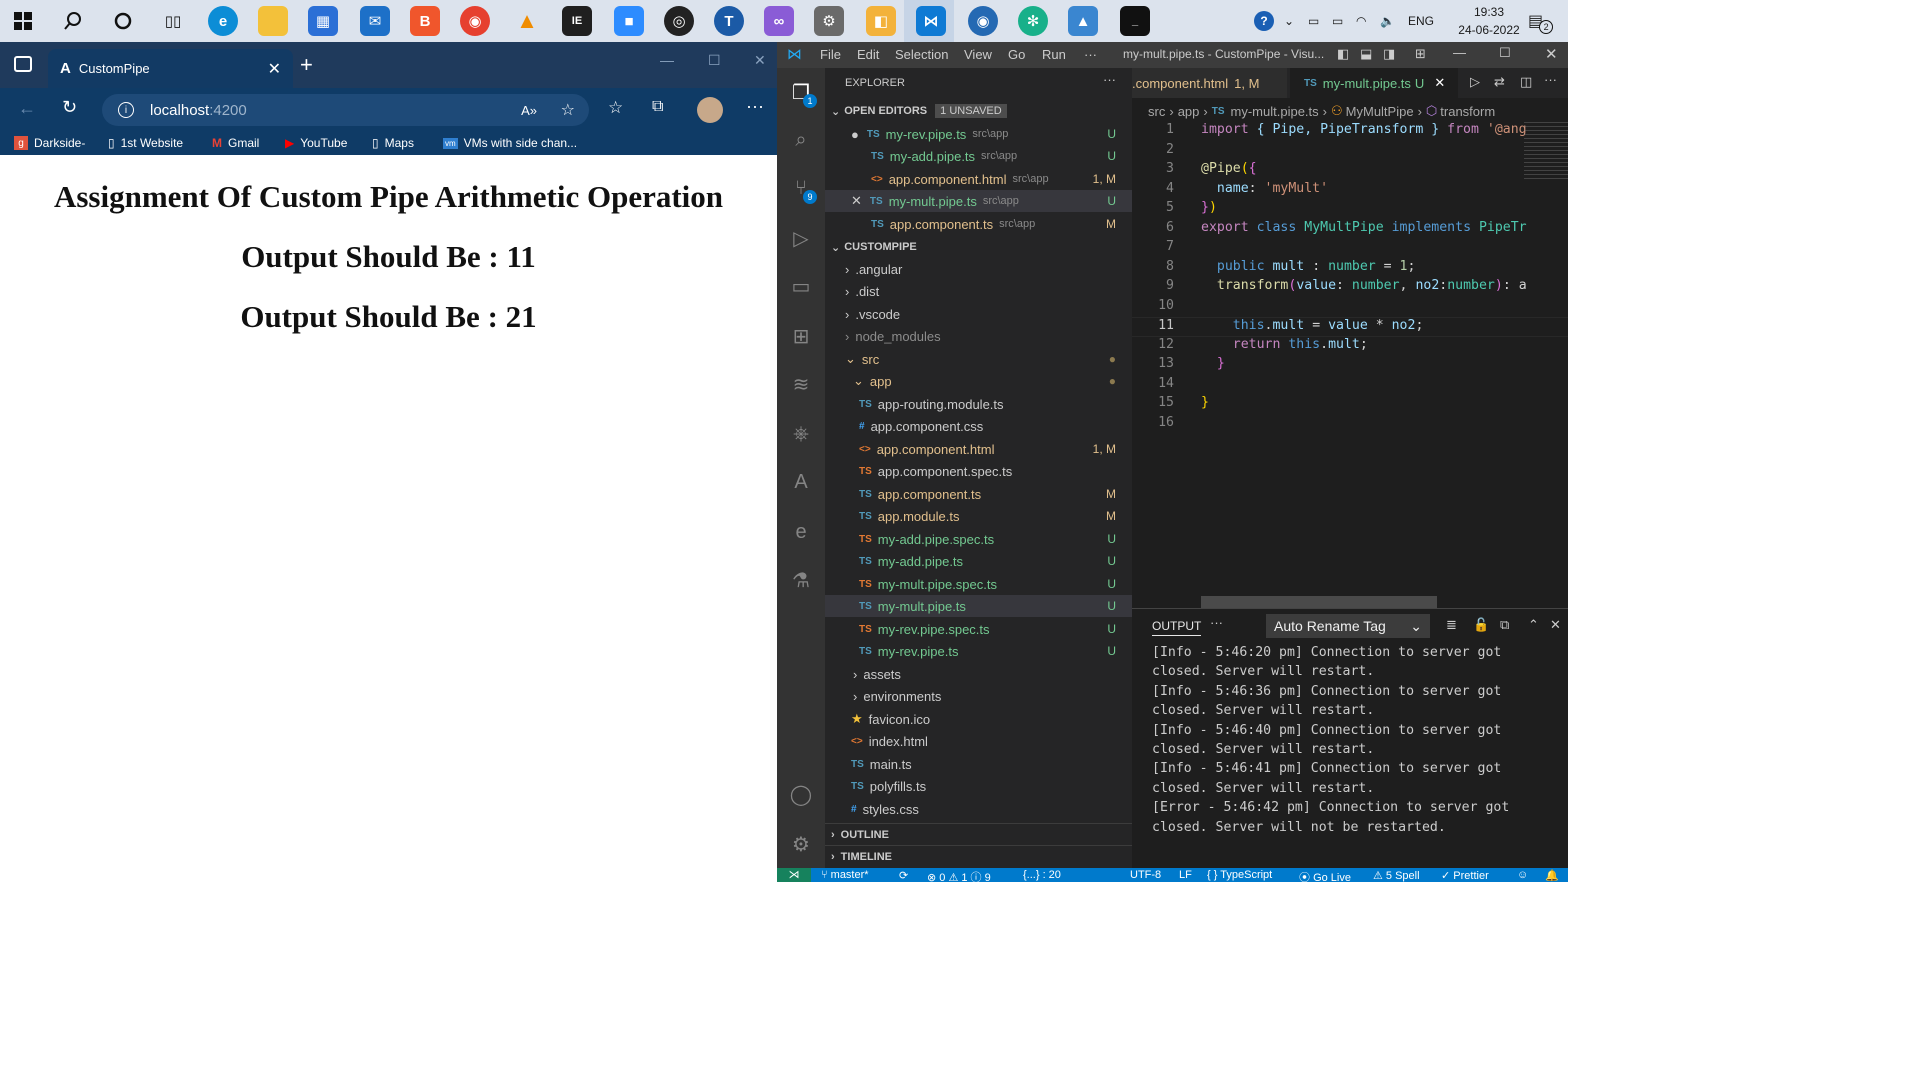  I want to click on file-item: TS app.component.spec.ts, so click(978, 471).